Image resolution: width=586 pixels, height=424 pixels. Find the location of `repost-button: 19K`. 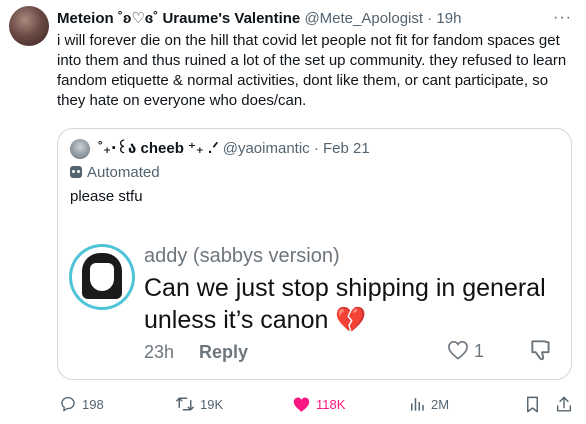

repost-button: 19K is located at coordinates (199, 404).